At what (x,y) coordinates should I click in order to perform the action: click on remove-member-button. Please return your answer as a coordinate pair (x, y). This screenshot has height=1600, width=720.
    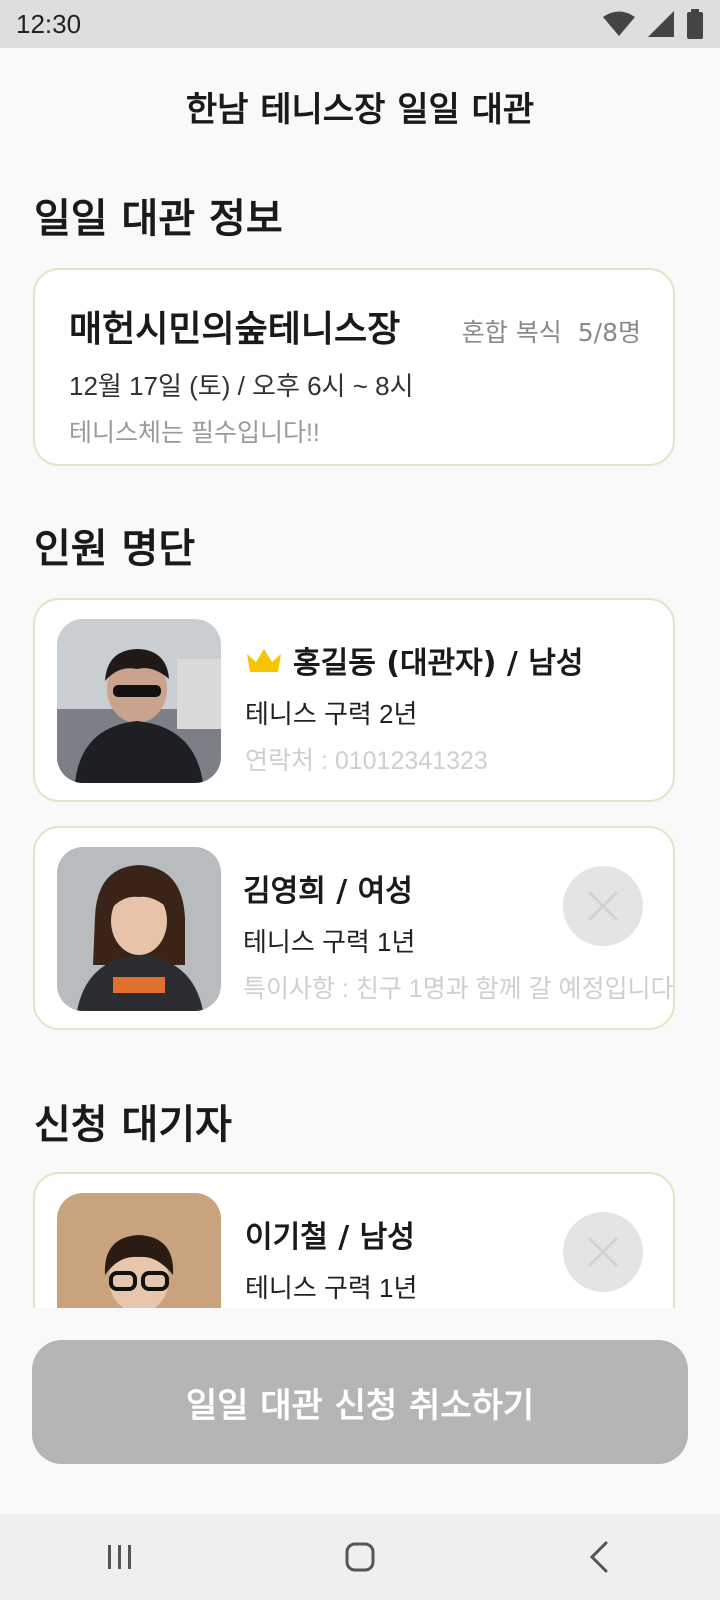
    Looking at the image, I should click on (603, 906).